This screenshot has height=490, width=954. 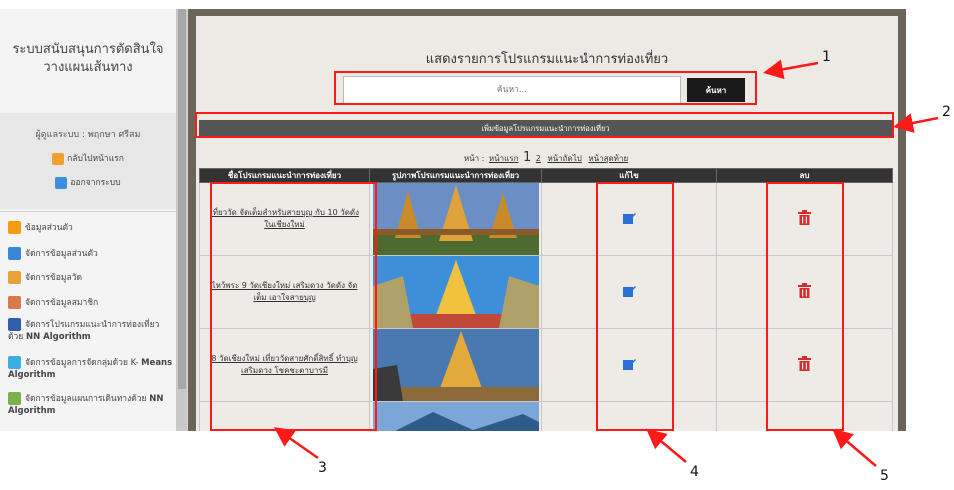 I want to click on sidebar-item-profile: ข้อมูลส่วนตัว, so click(x=91, y=227).